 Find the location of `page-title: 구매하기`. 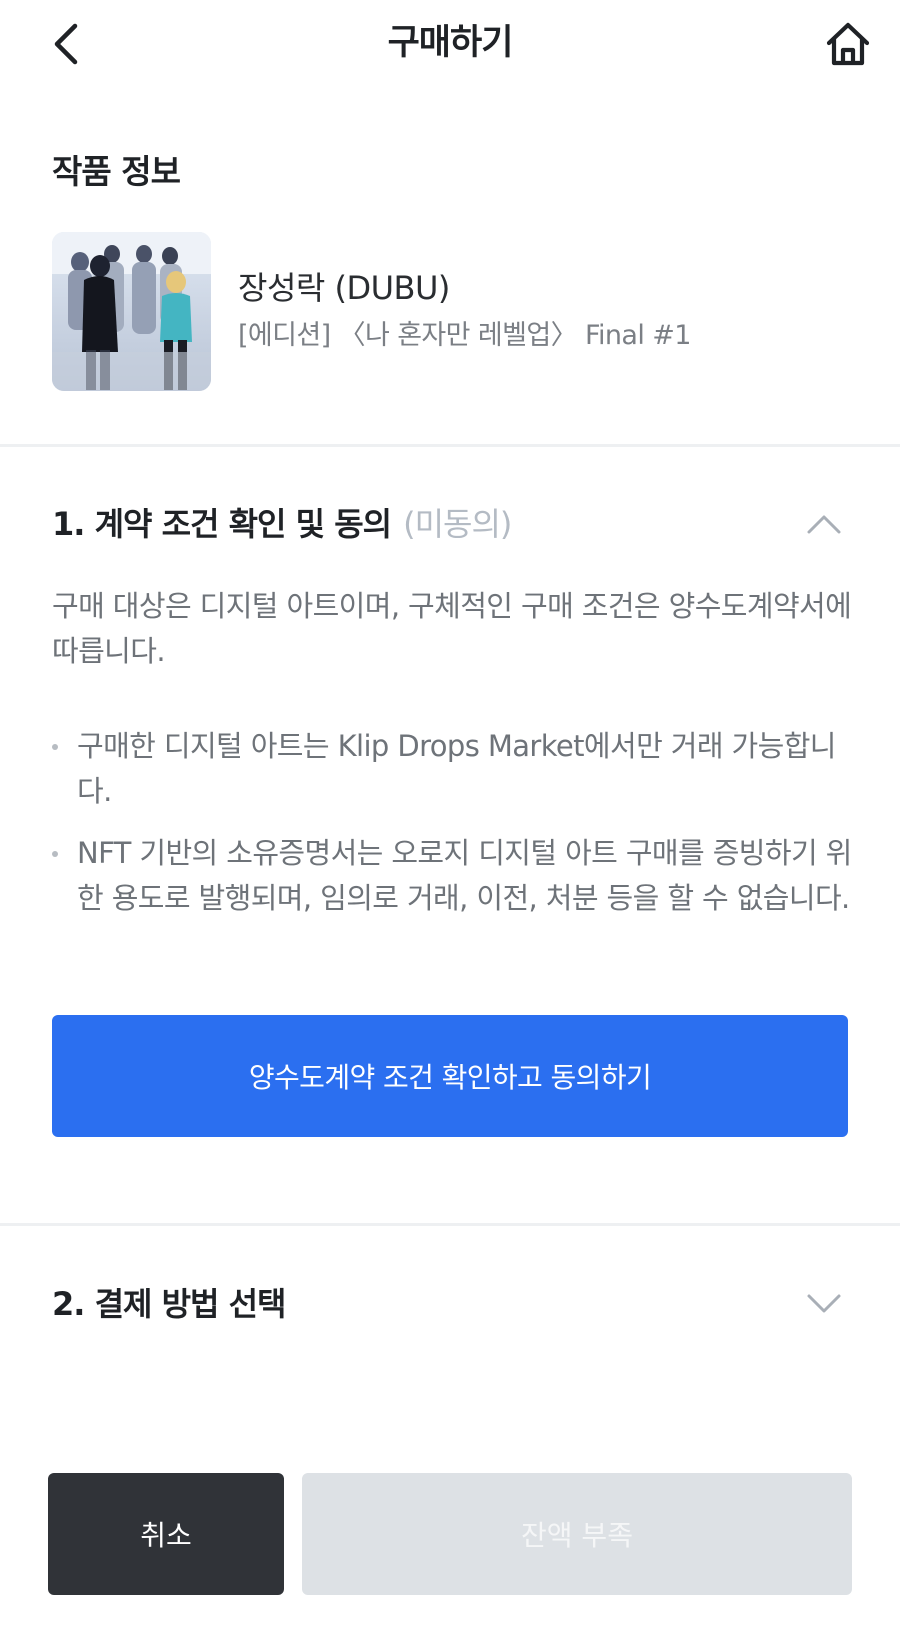

page-title: 구매하기 is located at coordinates (450, 43).